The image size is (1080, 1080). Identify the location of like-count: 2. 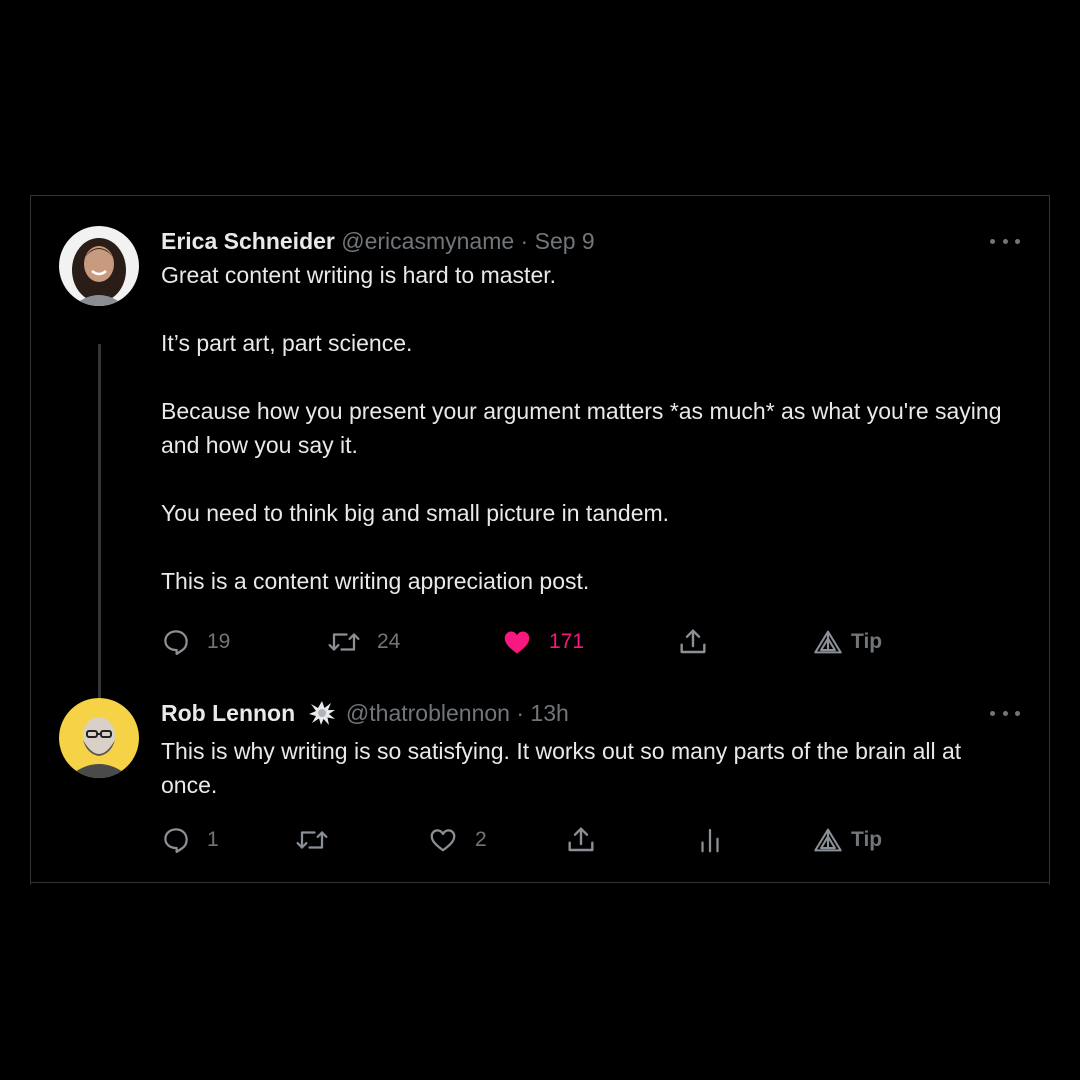
(481, 839).